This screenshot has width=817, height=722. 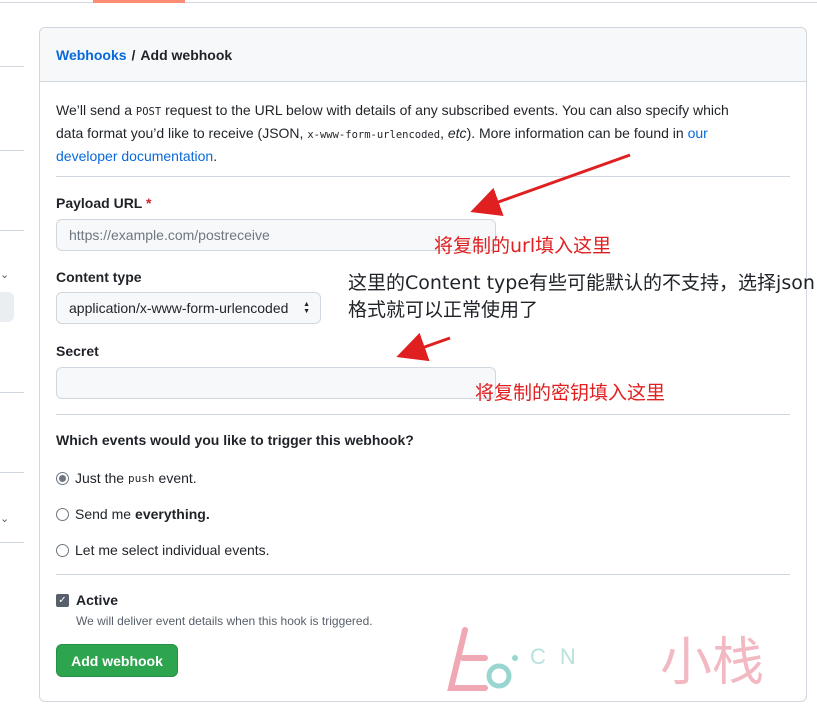 What do you see at coordinates (276, 235) in the screenshot?
I see `payload-url-input` at bounding box center [276, 235].